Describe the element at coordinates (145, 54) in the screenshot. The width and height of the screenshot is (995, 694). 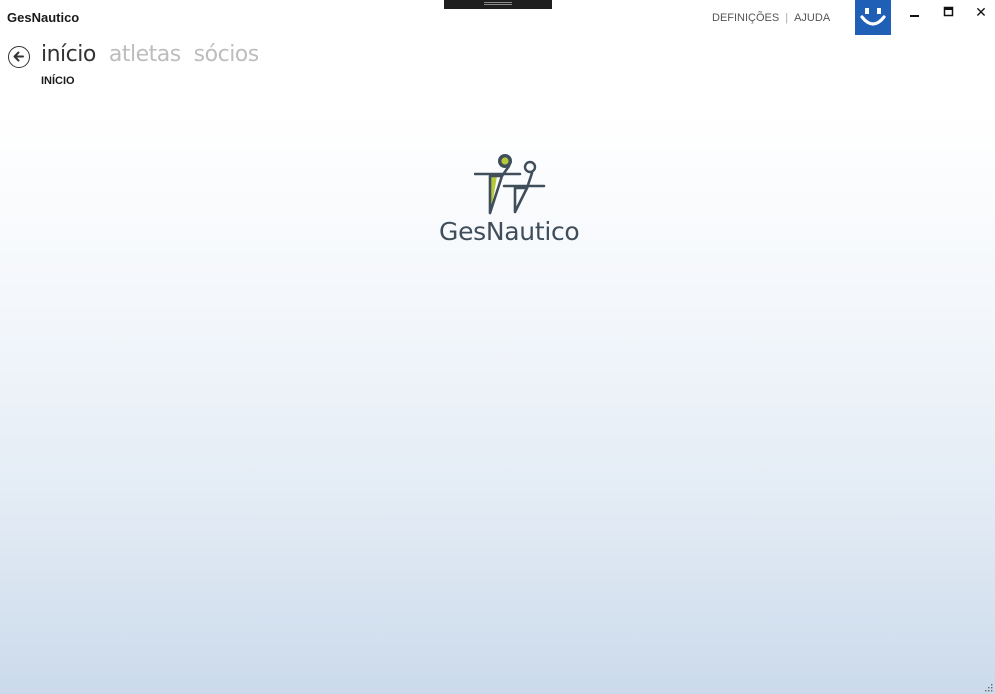
I see `tab-atletas: atletas` at that location.